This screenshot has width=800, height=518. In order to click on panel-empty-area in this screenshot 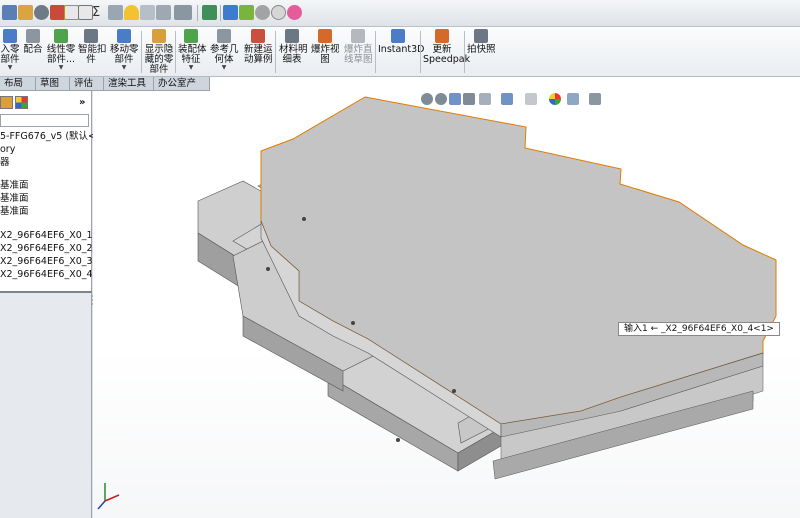, I will do `click(45, 405)`.